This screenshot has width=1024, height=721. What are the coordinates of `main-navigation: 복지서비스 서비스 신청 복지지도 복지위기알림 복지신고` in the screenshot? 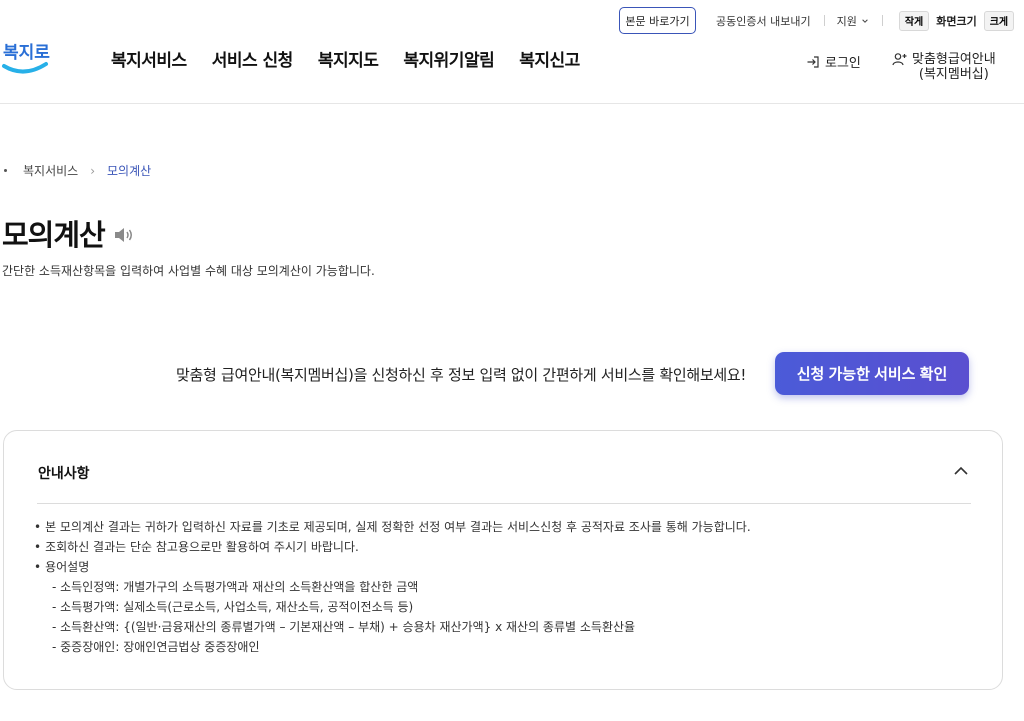 It's located at (358, 58).